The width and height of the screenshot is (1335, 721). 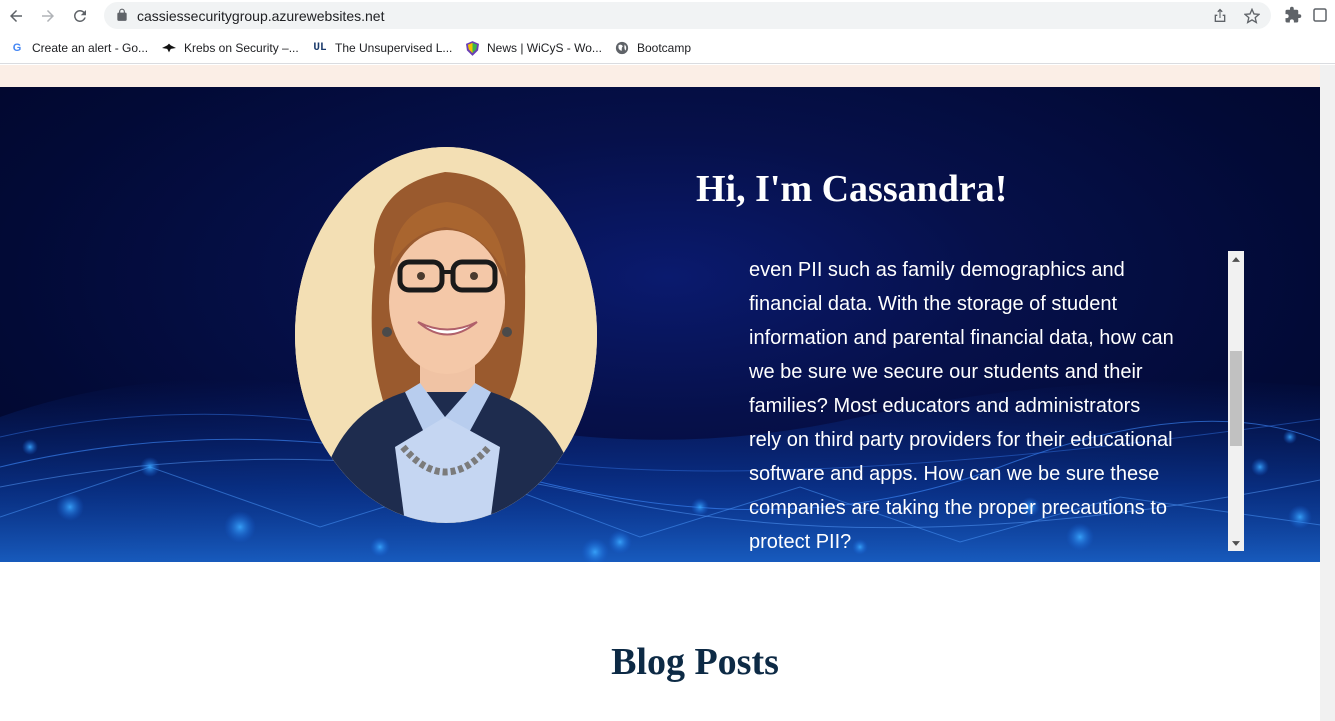 I want to click on forward-button, so click(x=48, y=16).